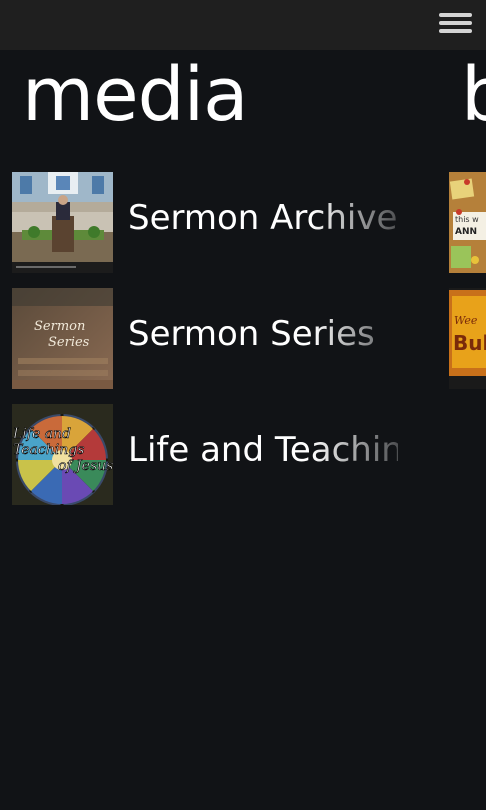 The height and width of the screenshot is (810, 486). I want to click on next-section-peek: this w ANN Wee Bul, so click(467, 288).